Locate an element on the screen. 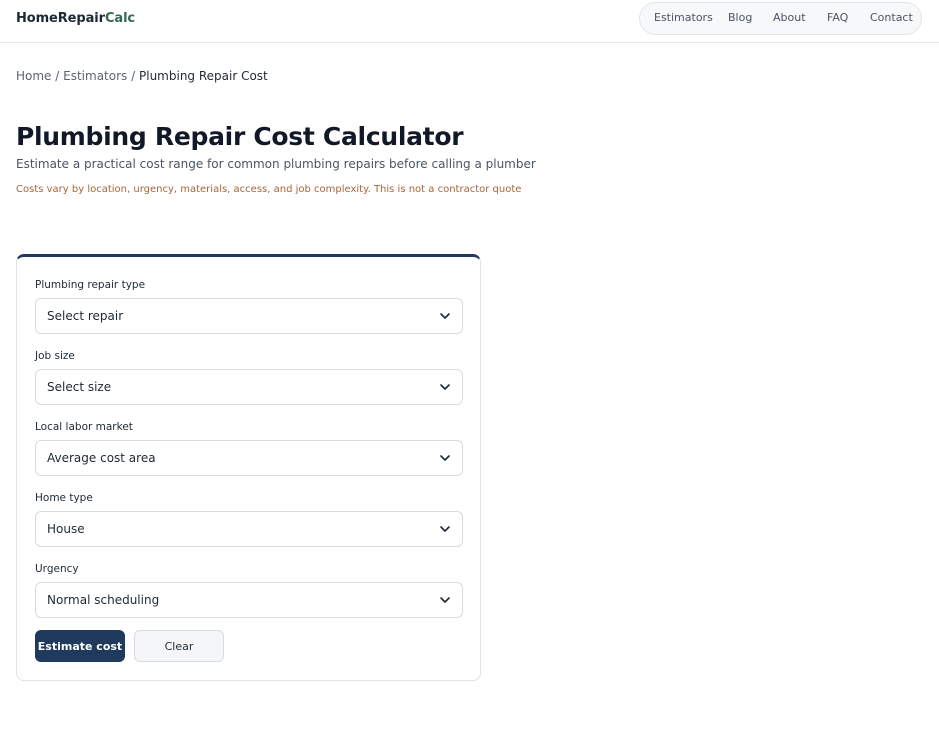  urgency-value: Normal scheduling is located at coordinates (103, 600).